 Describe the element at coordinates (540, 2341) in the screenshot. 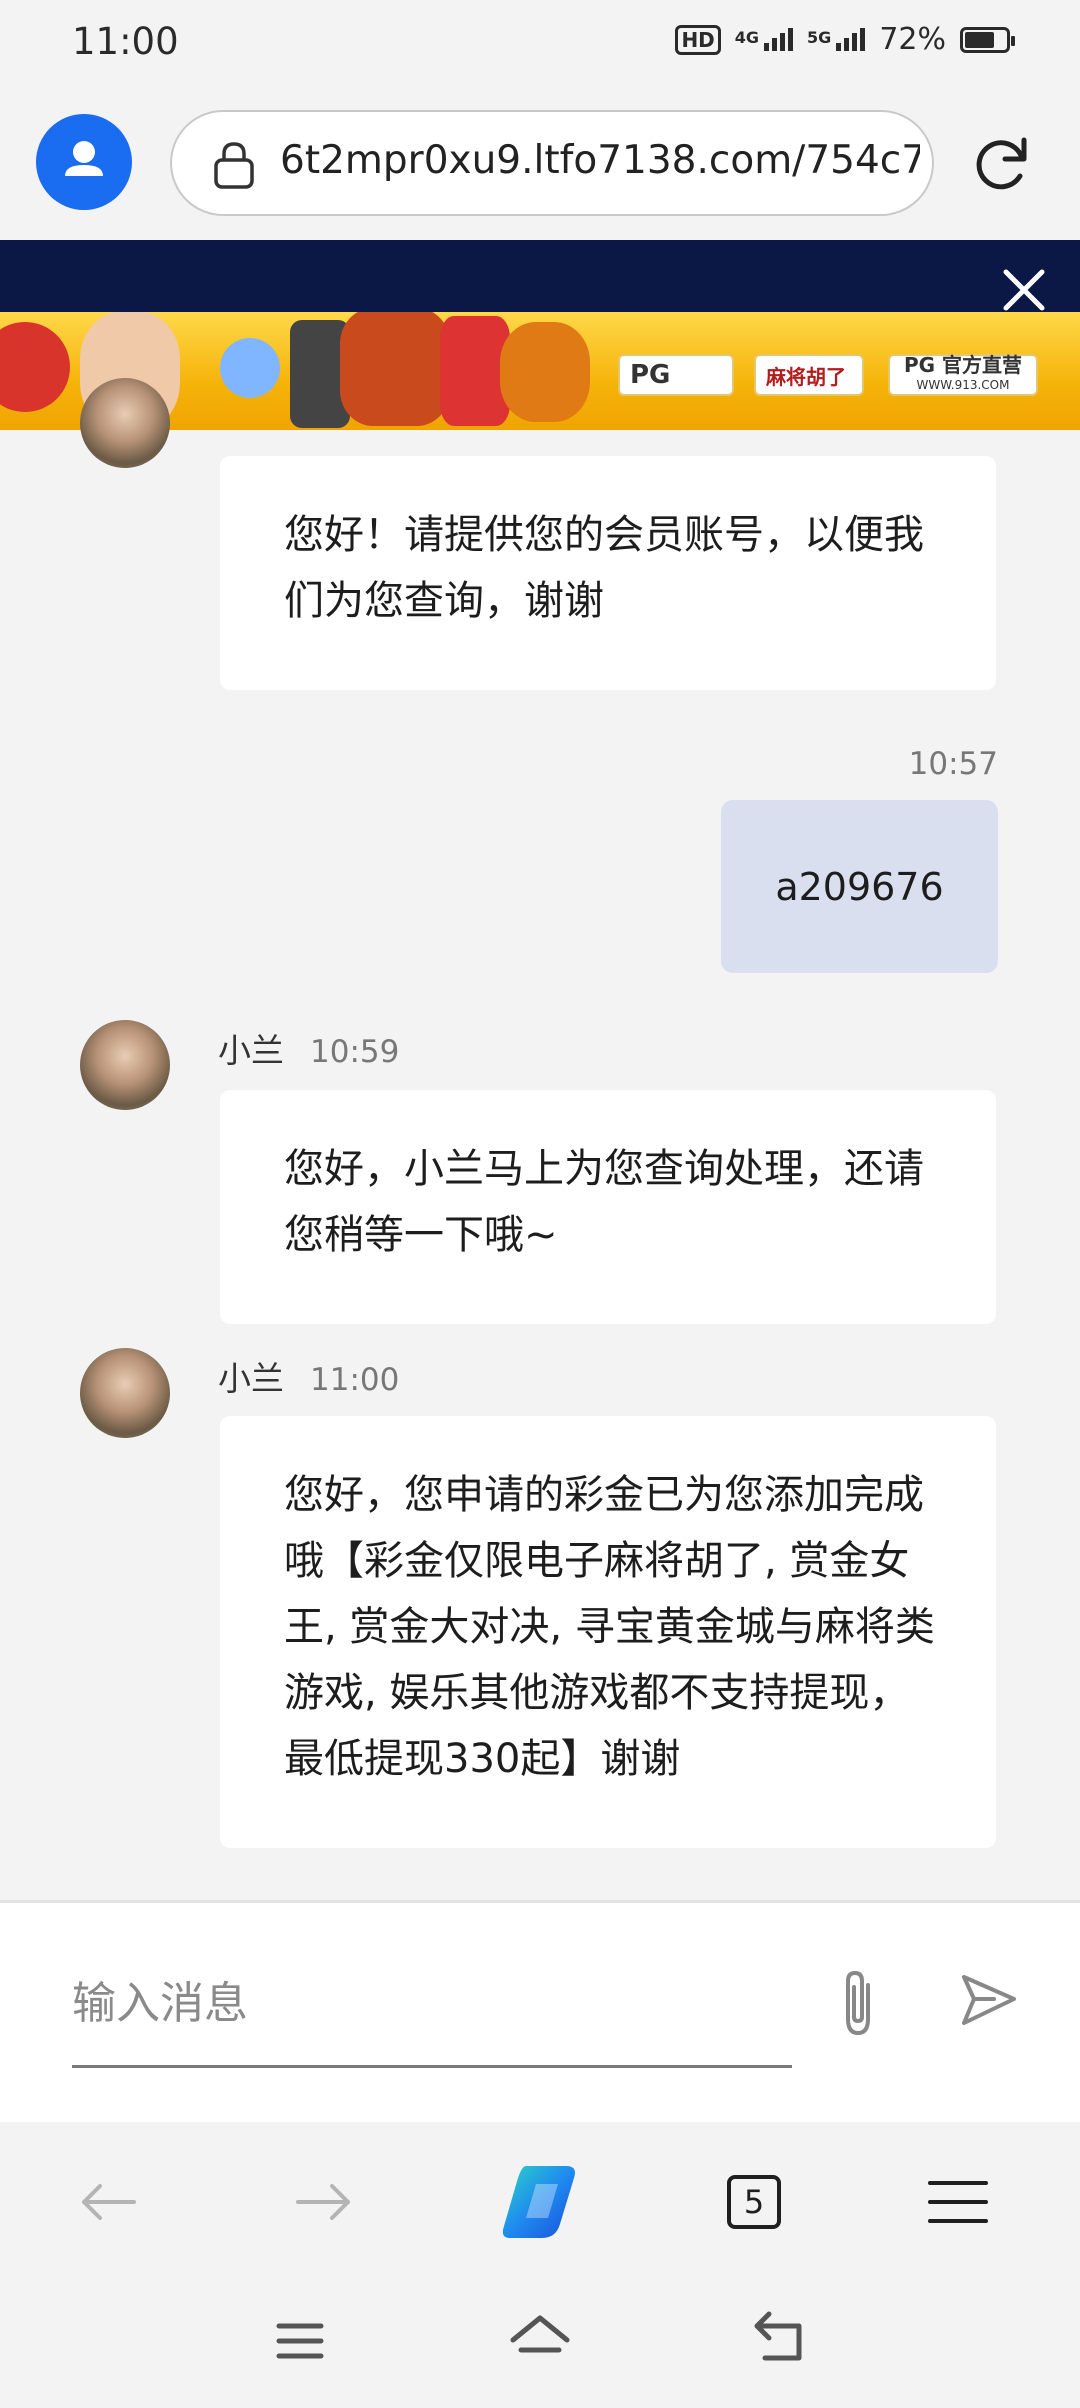

I see `home-icon` at that location.